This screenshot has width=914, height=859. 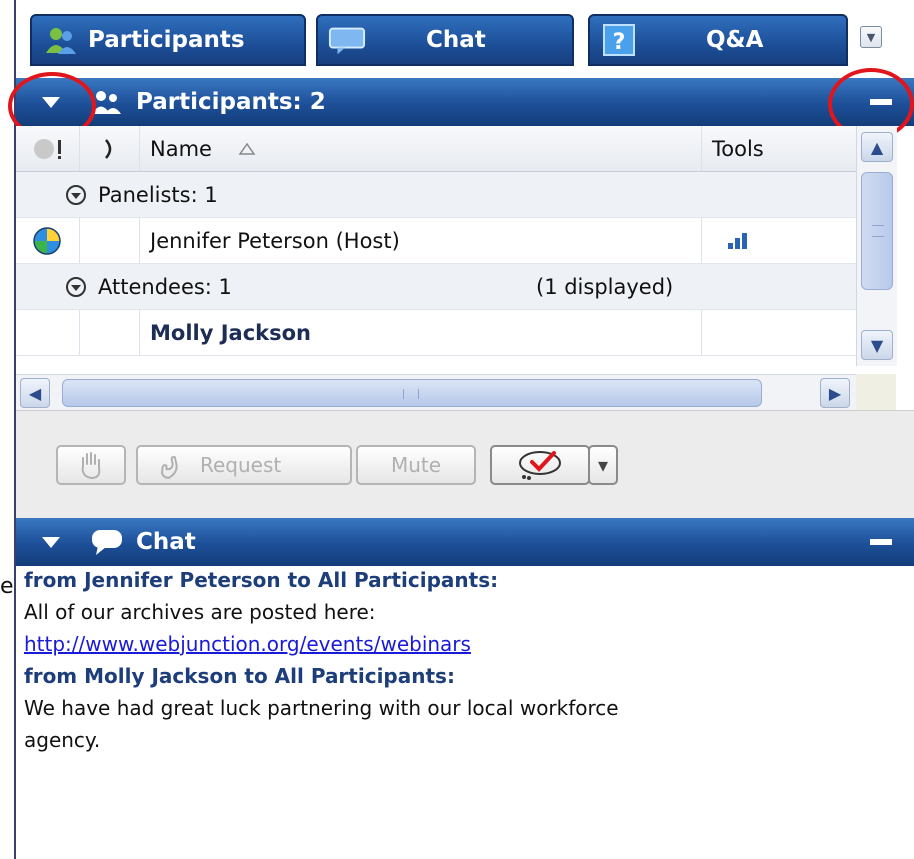 I want to click on chat-panel-header: Chat, so click(x=465, y=542).